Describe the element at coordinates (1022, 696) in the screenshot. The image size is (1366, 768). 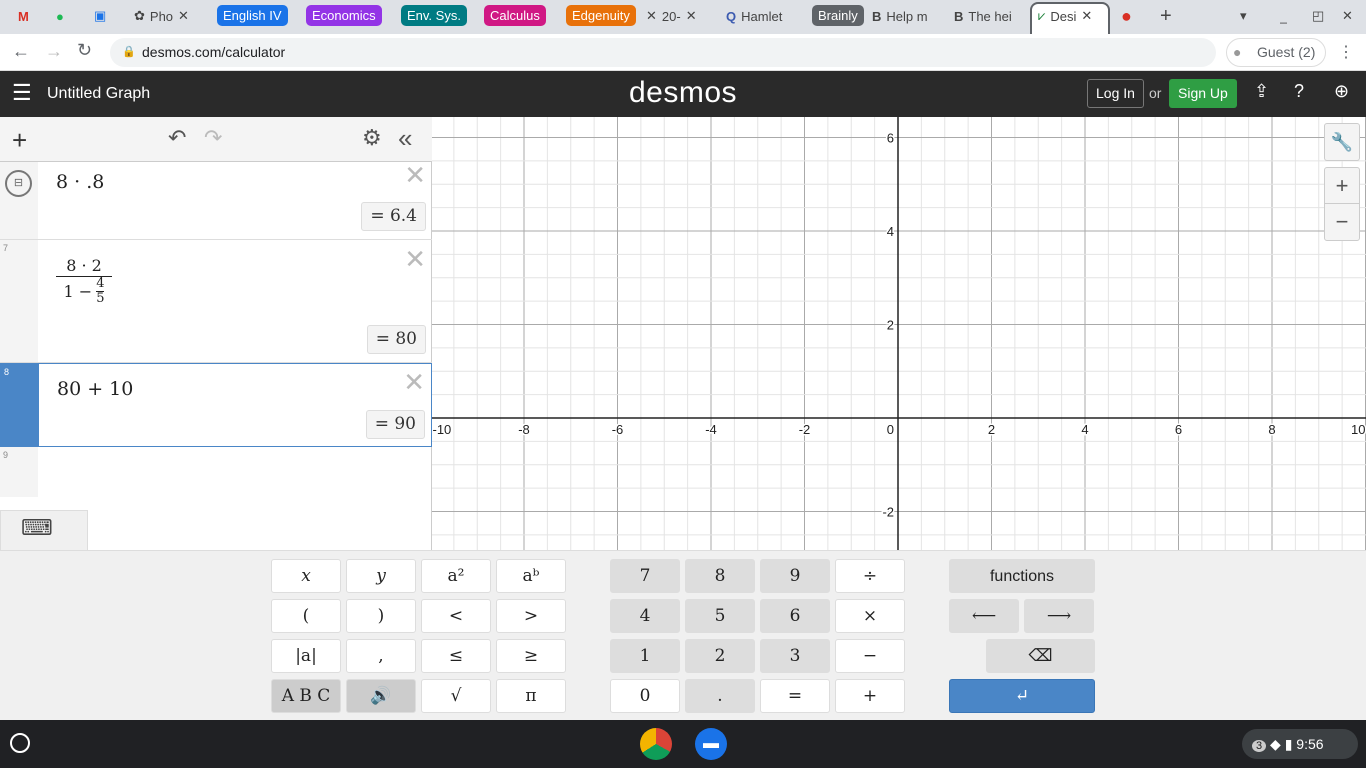
I see `enter-key: ↵` at that location.